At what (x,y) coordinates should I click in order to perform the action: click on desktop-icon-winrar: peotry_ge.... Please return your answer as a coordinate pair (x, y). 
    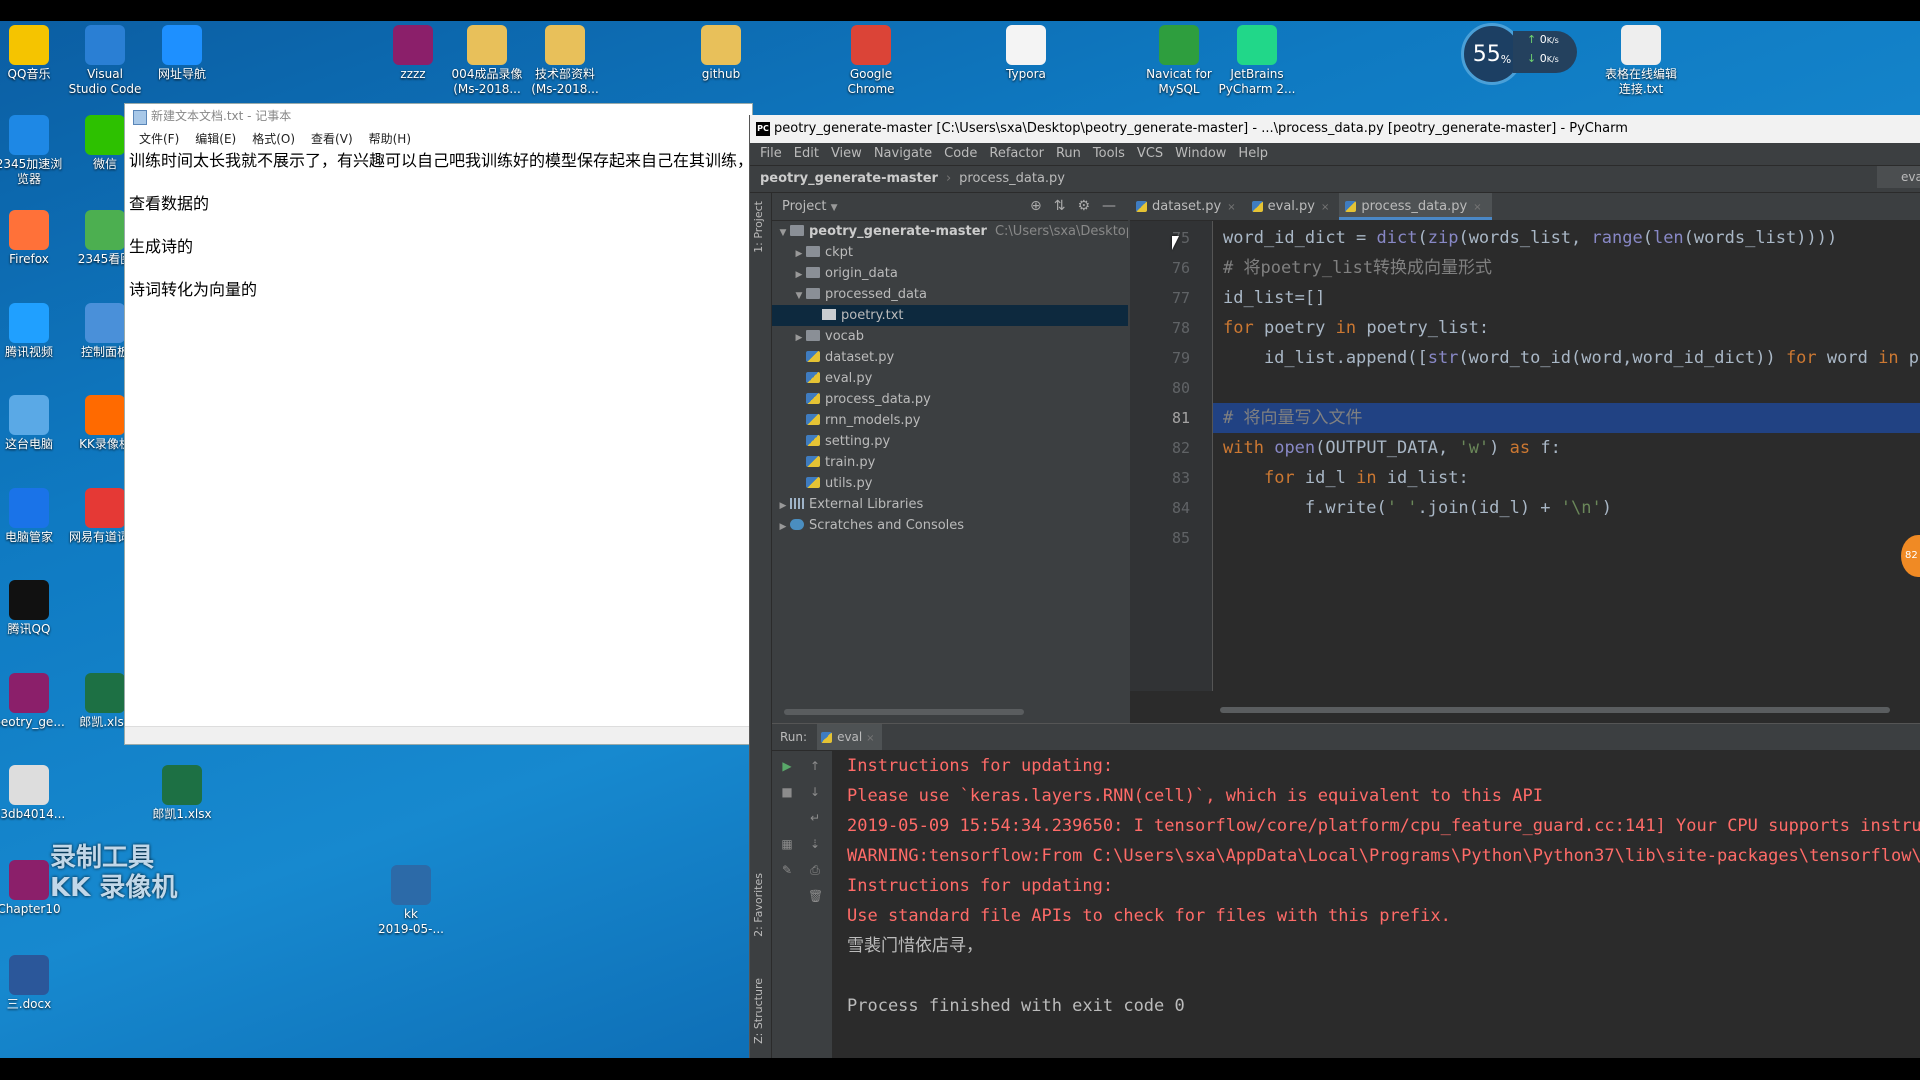
    Looking at the image, I should click on (35, 699).